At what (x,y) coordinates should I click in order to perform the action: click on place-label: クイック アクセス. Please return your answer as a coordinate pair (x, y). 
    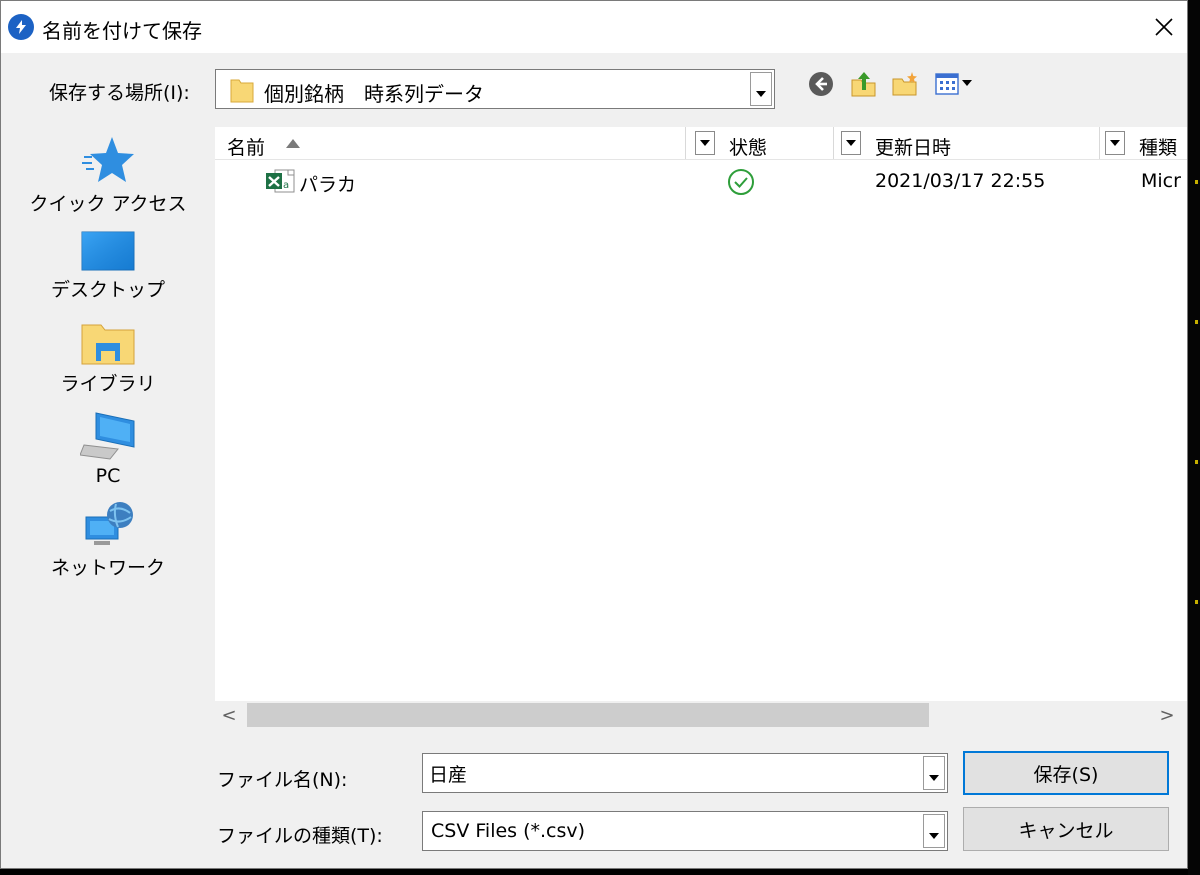
    Looking at the image, I should click on (108, 204).